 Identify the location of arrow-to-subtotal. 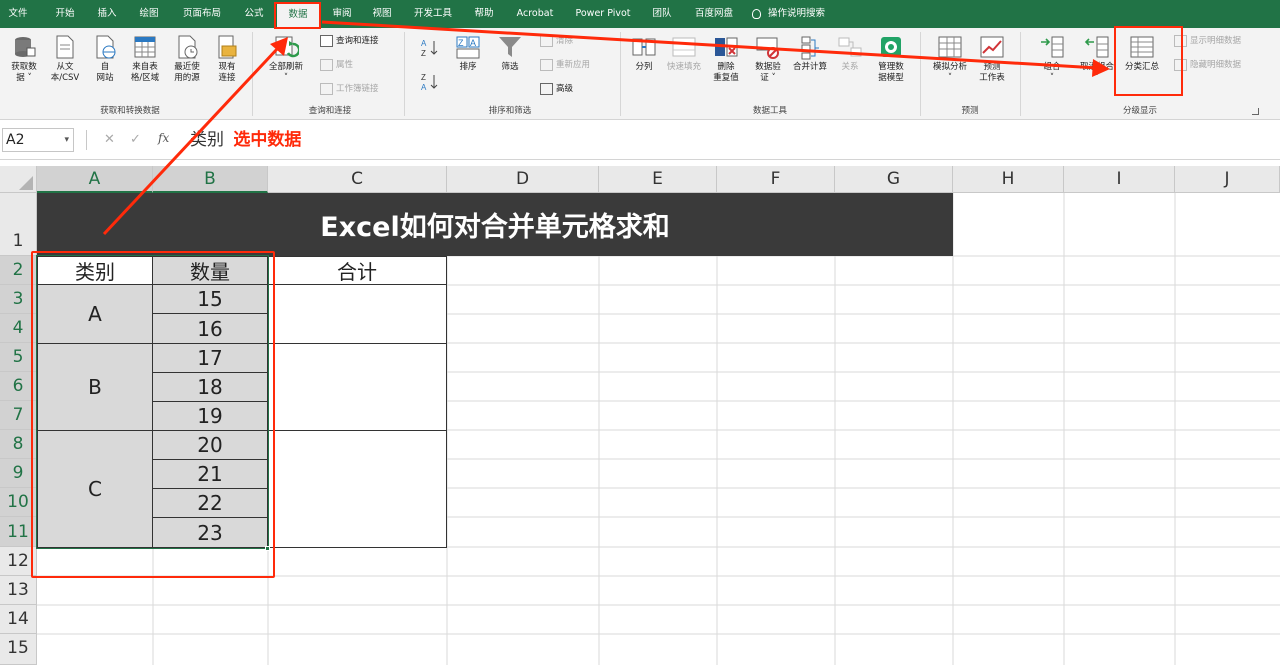
(710, 45).